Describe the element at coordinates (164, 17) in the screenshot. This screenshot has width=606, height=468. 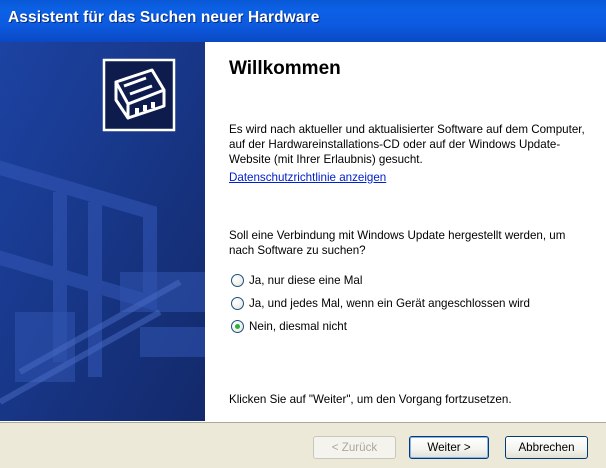
I see `window-title: Assistent für das Suchen neuer Hardware` at that location.